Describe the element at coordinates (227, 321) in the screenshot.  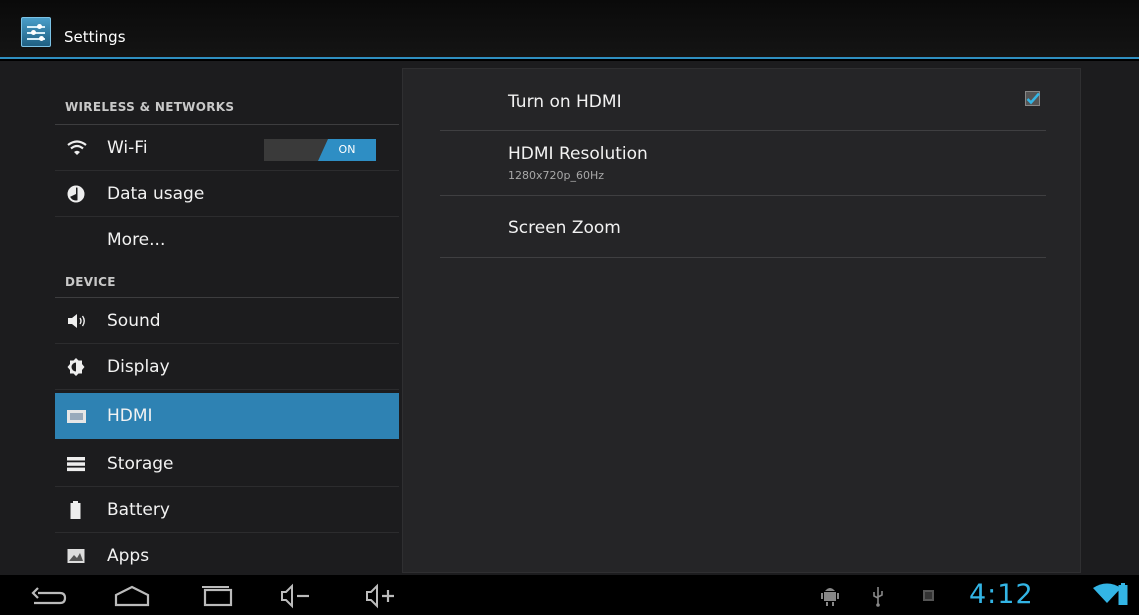
I see `sidebar-item-sound: Sound` at that location.